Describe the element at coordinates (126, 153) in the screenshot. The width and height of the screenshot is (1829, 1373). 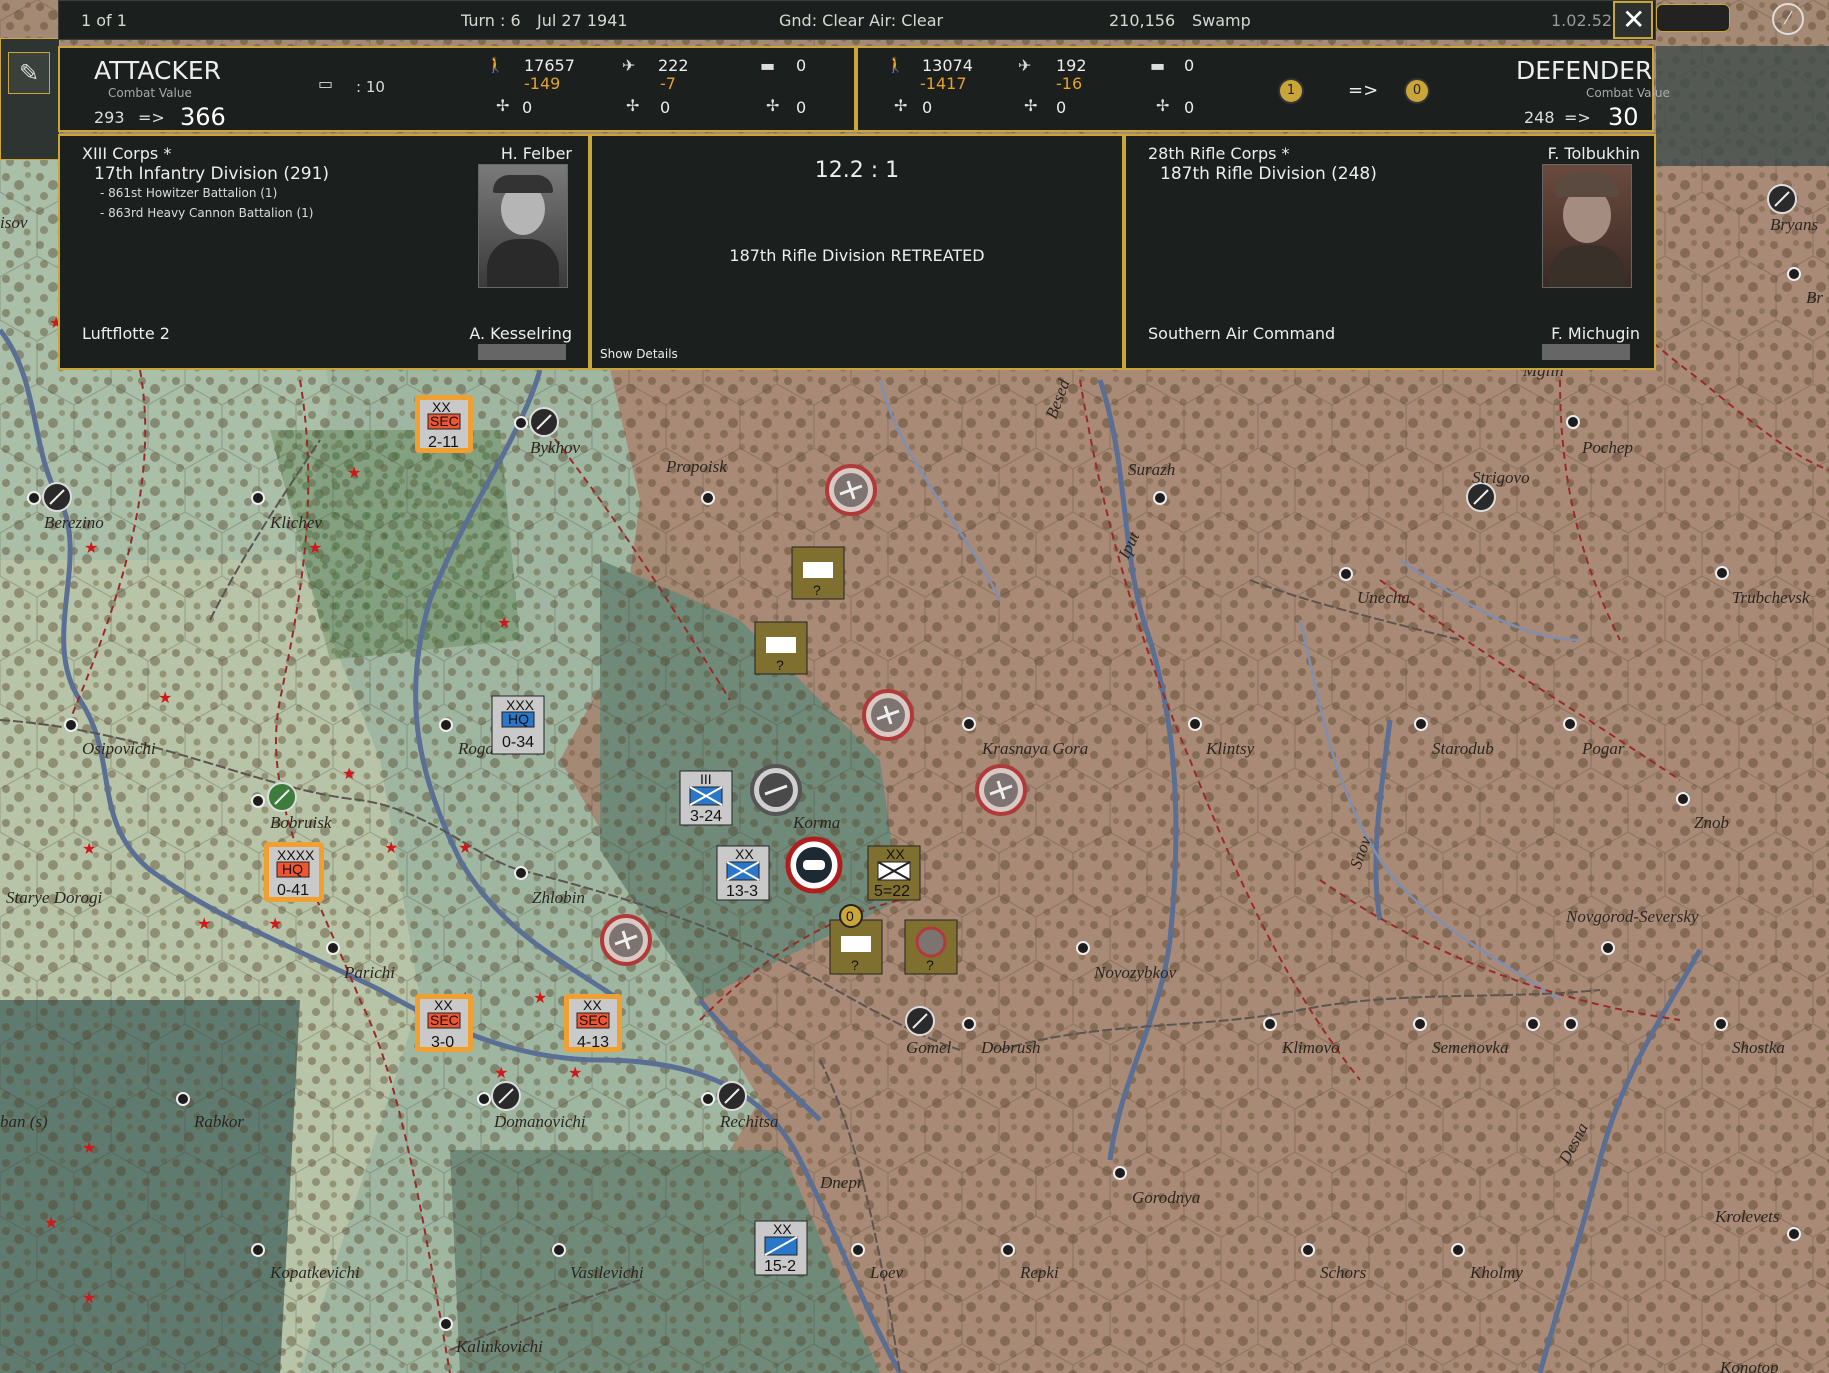
I see `attacker-corps: XIII Corps *` at that location.